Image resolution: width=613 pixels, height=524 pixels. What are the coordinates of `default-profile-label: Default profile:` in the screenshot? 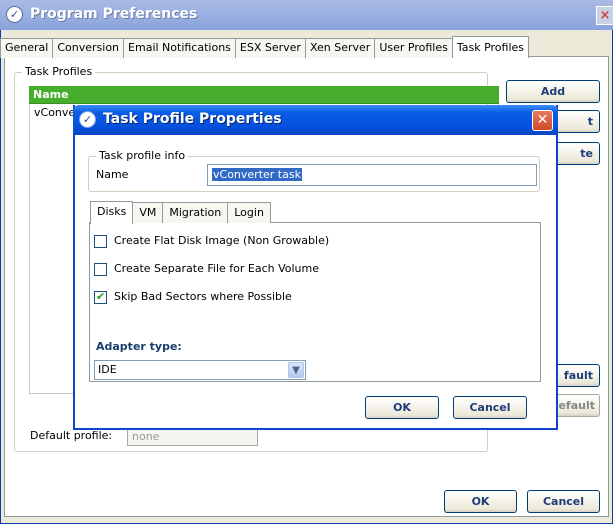 It's located at (71, 435).